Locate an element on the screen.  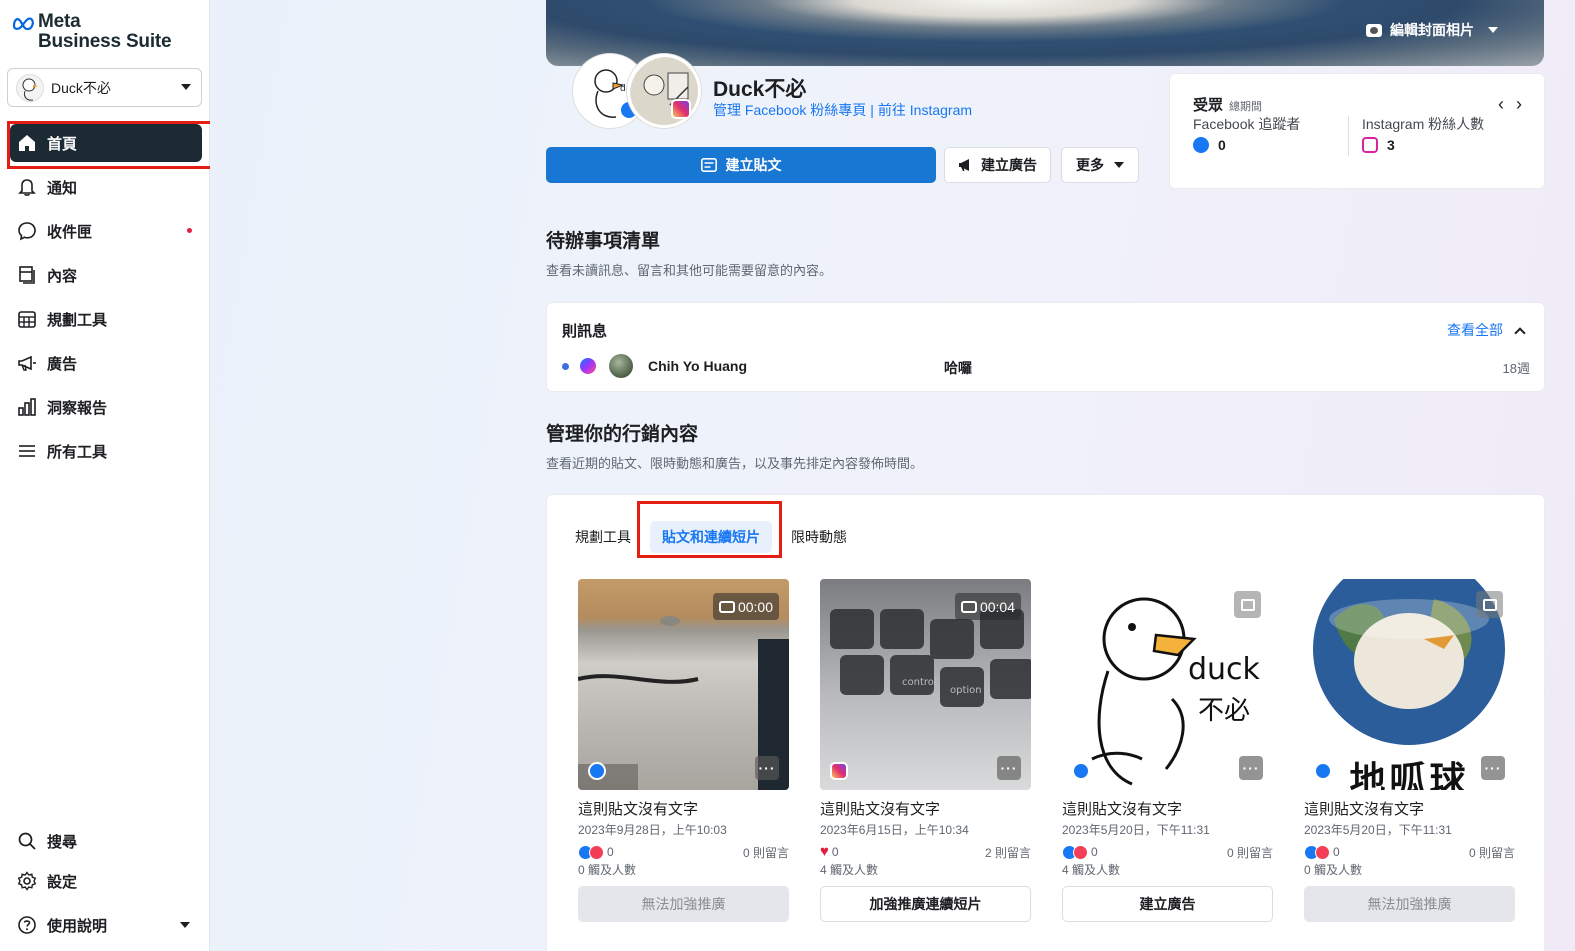
nav-ads: 廣告 is located at coordinates (106, 363).